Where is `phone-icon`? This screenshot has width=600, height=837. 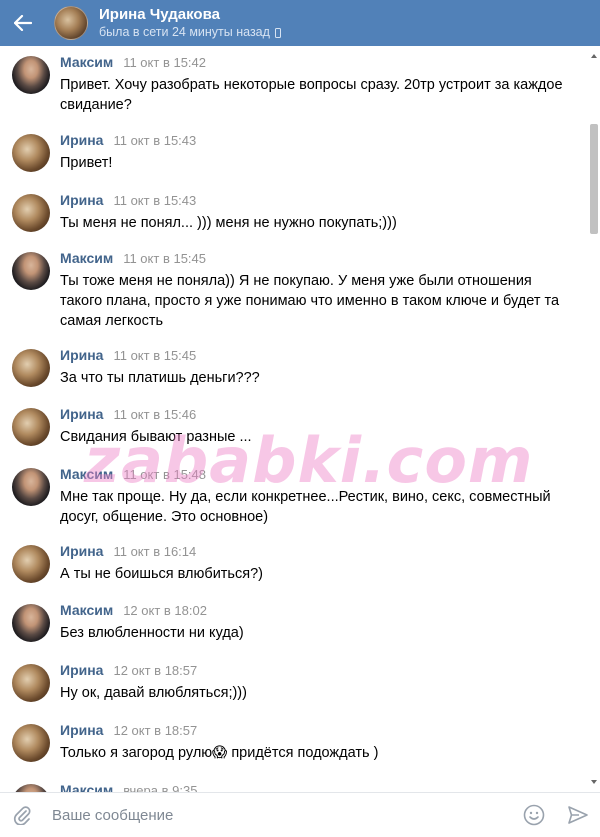
phone-icon is located at coordinates (277, 32).